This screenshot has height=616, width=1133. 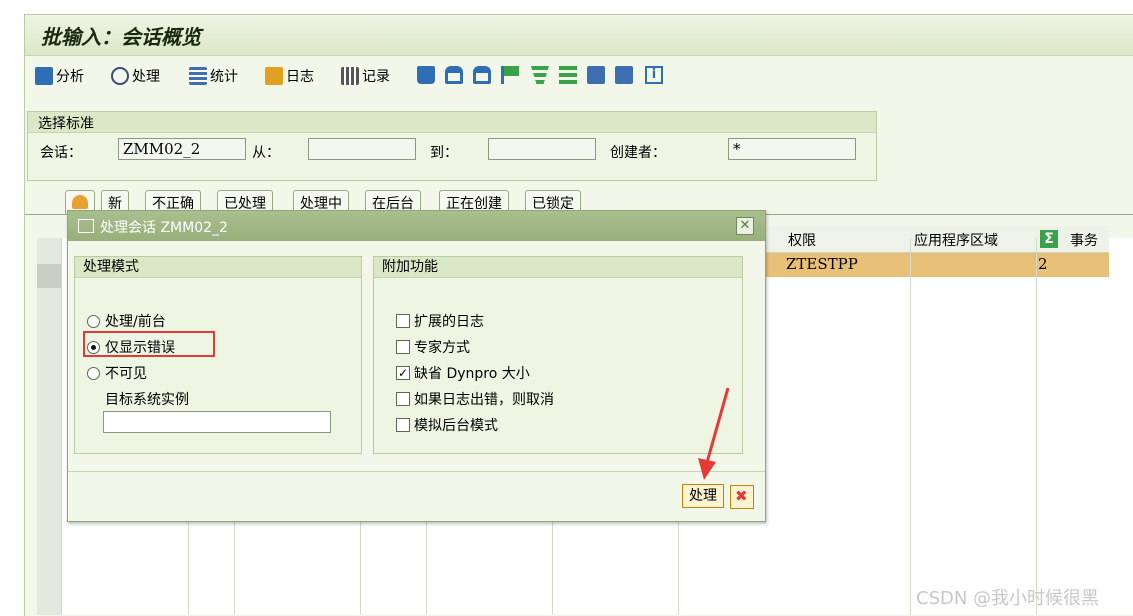 What do you see at coordinates (403, 425) in the screenshot?
I see `checkbox-simulate-background` at bounding box center [403, 425].